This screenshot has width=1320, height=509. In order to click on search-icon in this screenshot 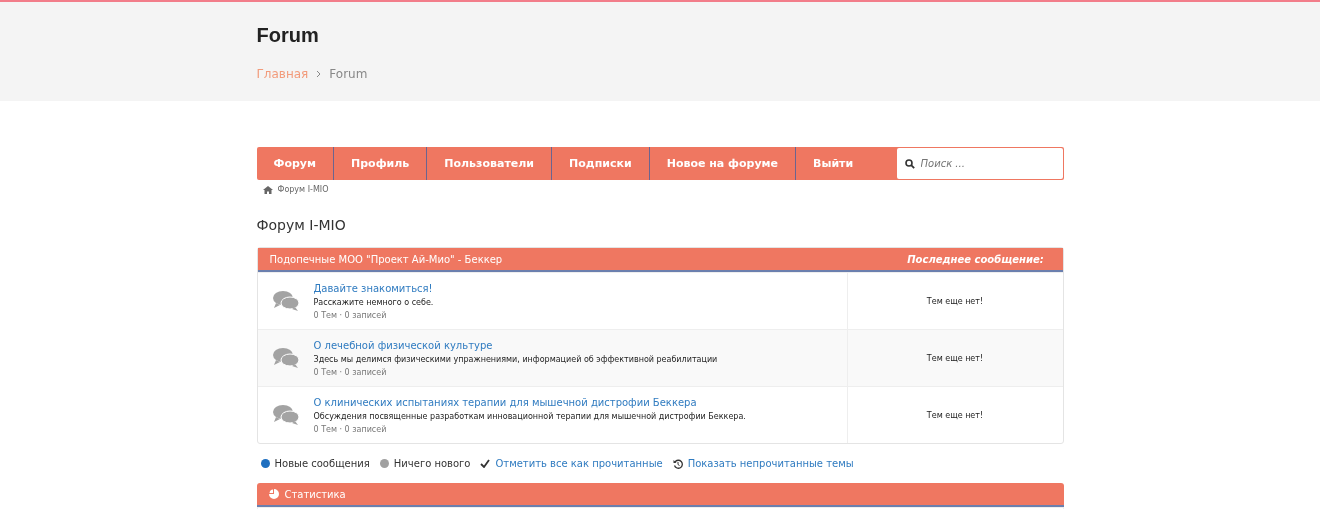, I will do `click(909, 164)`.